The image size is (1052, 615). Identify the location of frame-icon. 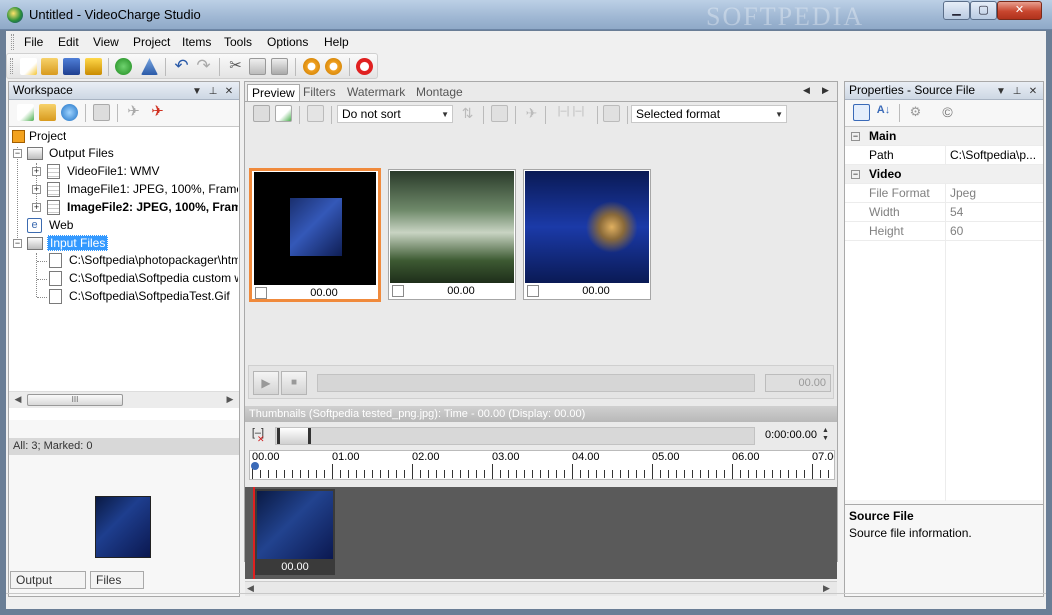
(499, 113).